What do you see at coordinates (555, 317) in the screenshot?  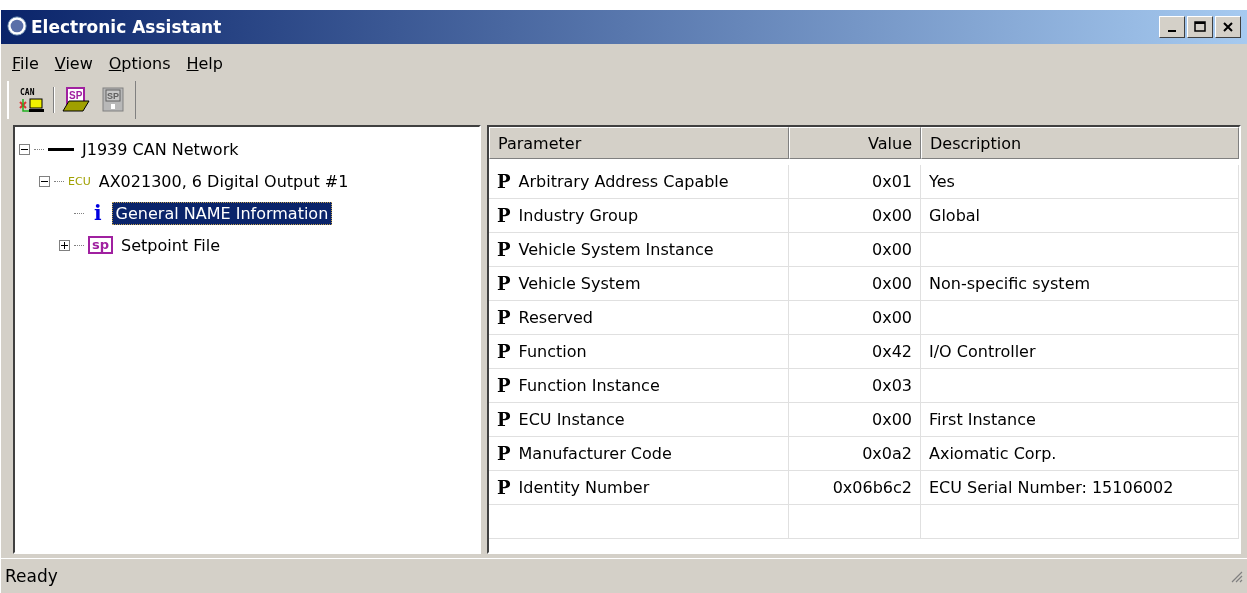 I see `table-cell: Reserved` at bounding box center [555, 317].